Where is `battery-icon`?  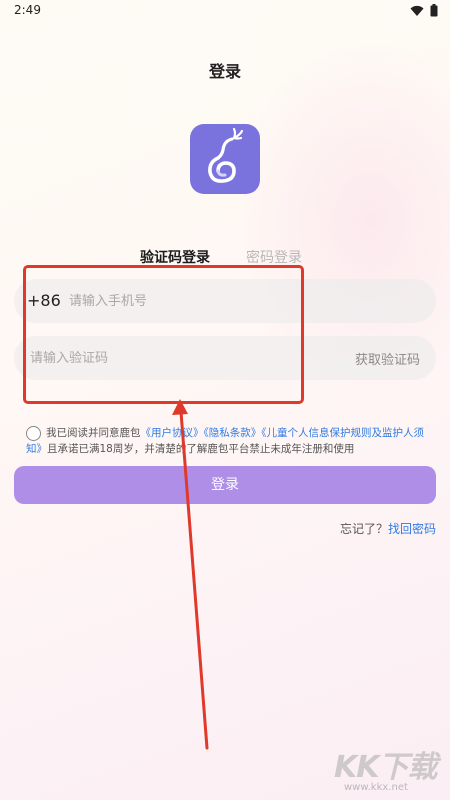 battery-icon is located at coordinates (434, 10).